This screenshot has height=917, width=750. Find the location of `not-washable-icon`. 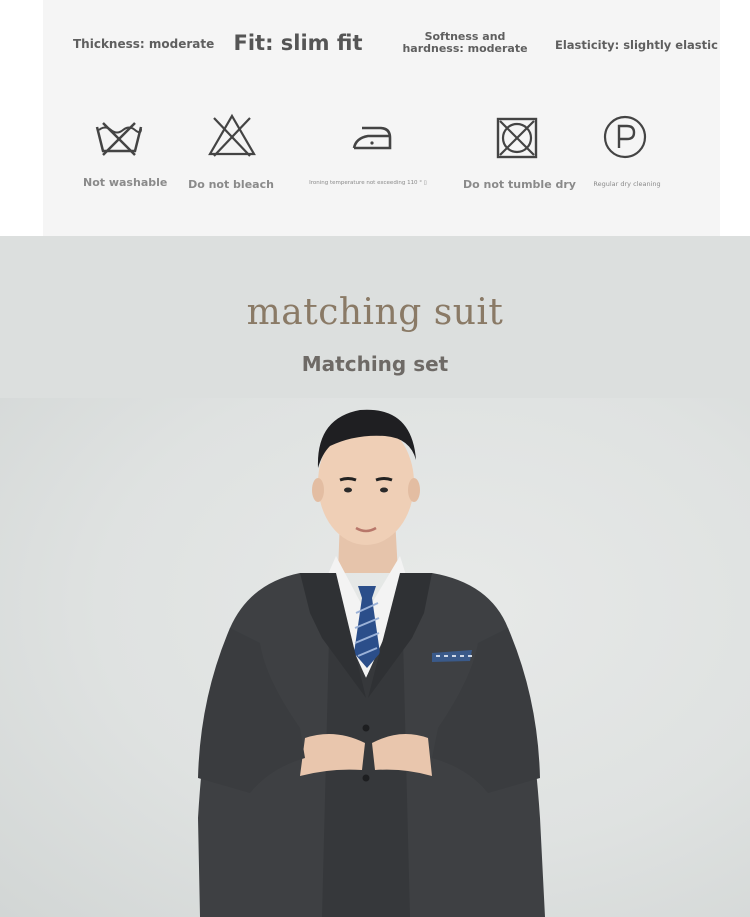

not-washable-icon is located at coordinates (119, 139).